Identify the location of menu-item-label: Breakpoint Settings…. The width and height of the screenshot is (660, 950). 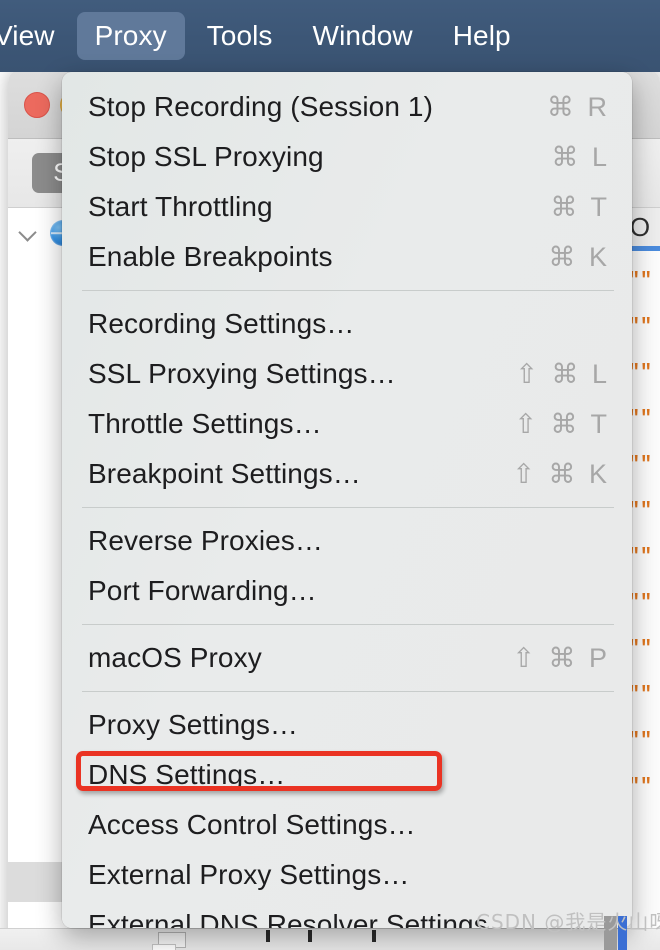
(224, 473).